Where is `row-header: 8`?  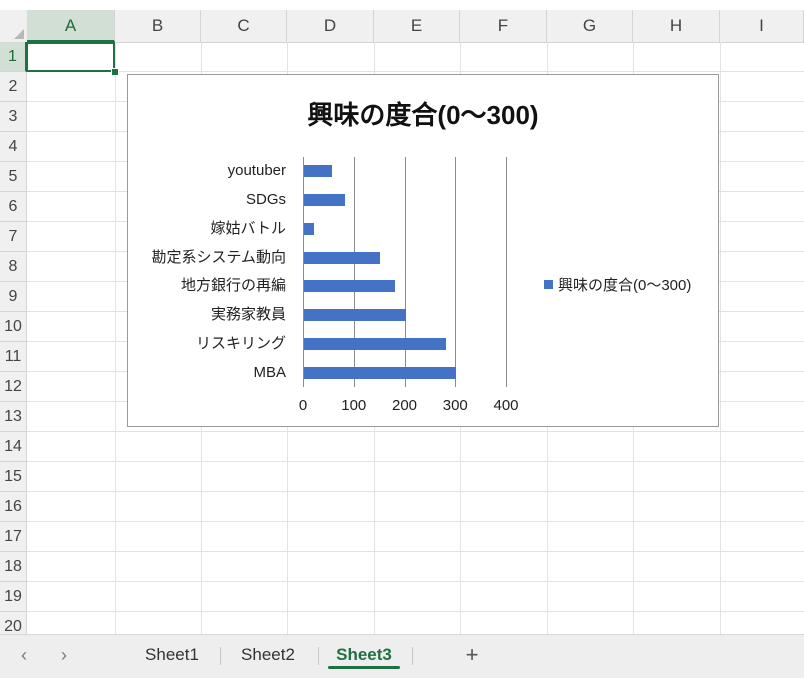 row-header: 8 is located at coordinates (13, 267).